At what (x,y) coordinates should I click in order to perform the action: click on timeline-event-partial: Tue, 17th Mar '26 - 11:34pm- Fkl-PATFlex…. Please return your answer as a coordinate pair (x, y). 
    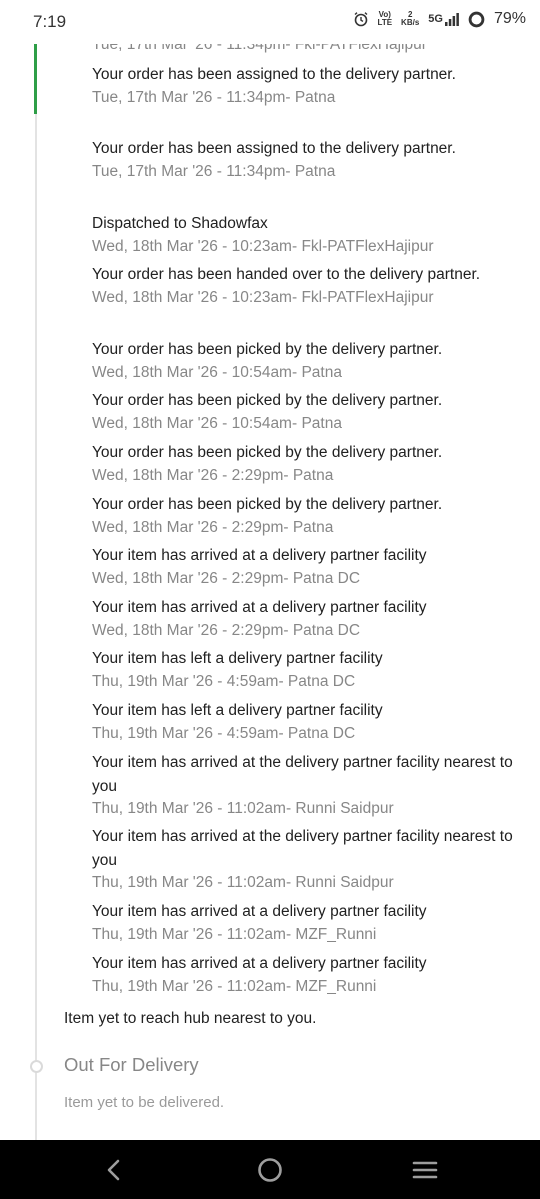
    Looking at the image, I should click on (307, 50).